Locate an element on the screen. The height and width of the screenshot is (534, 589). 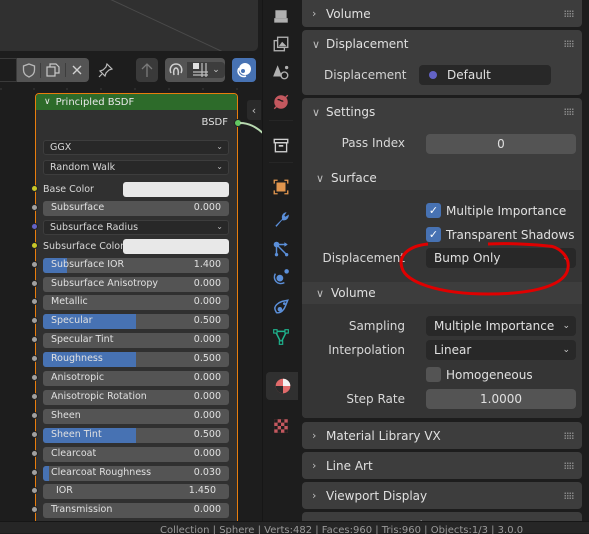
transparent-shadows-checkbox: ✓ Transparent Shadows is located at coordinates (500, 234).